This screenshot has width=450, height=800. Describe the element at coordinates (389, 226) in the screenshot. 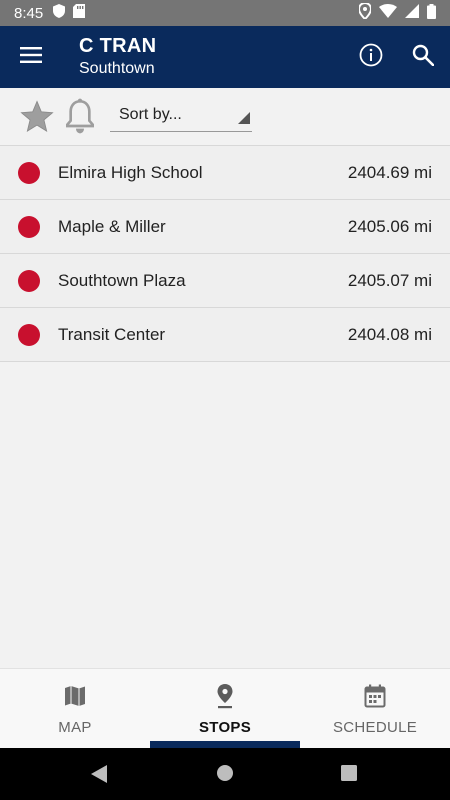

I see `stop-distance: 2405.06 mi` at that location.